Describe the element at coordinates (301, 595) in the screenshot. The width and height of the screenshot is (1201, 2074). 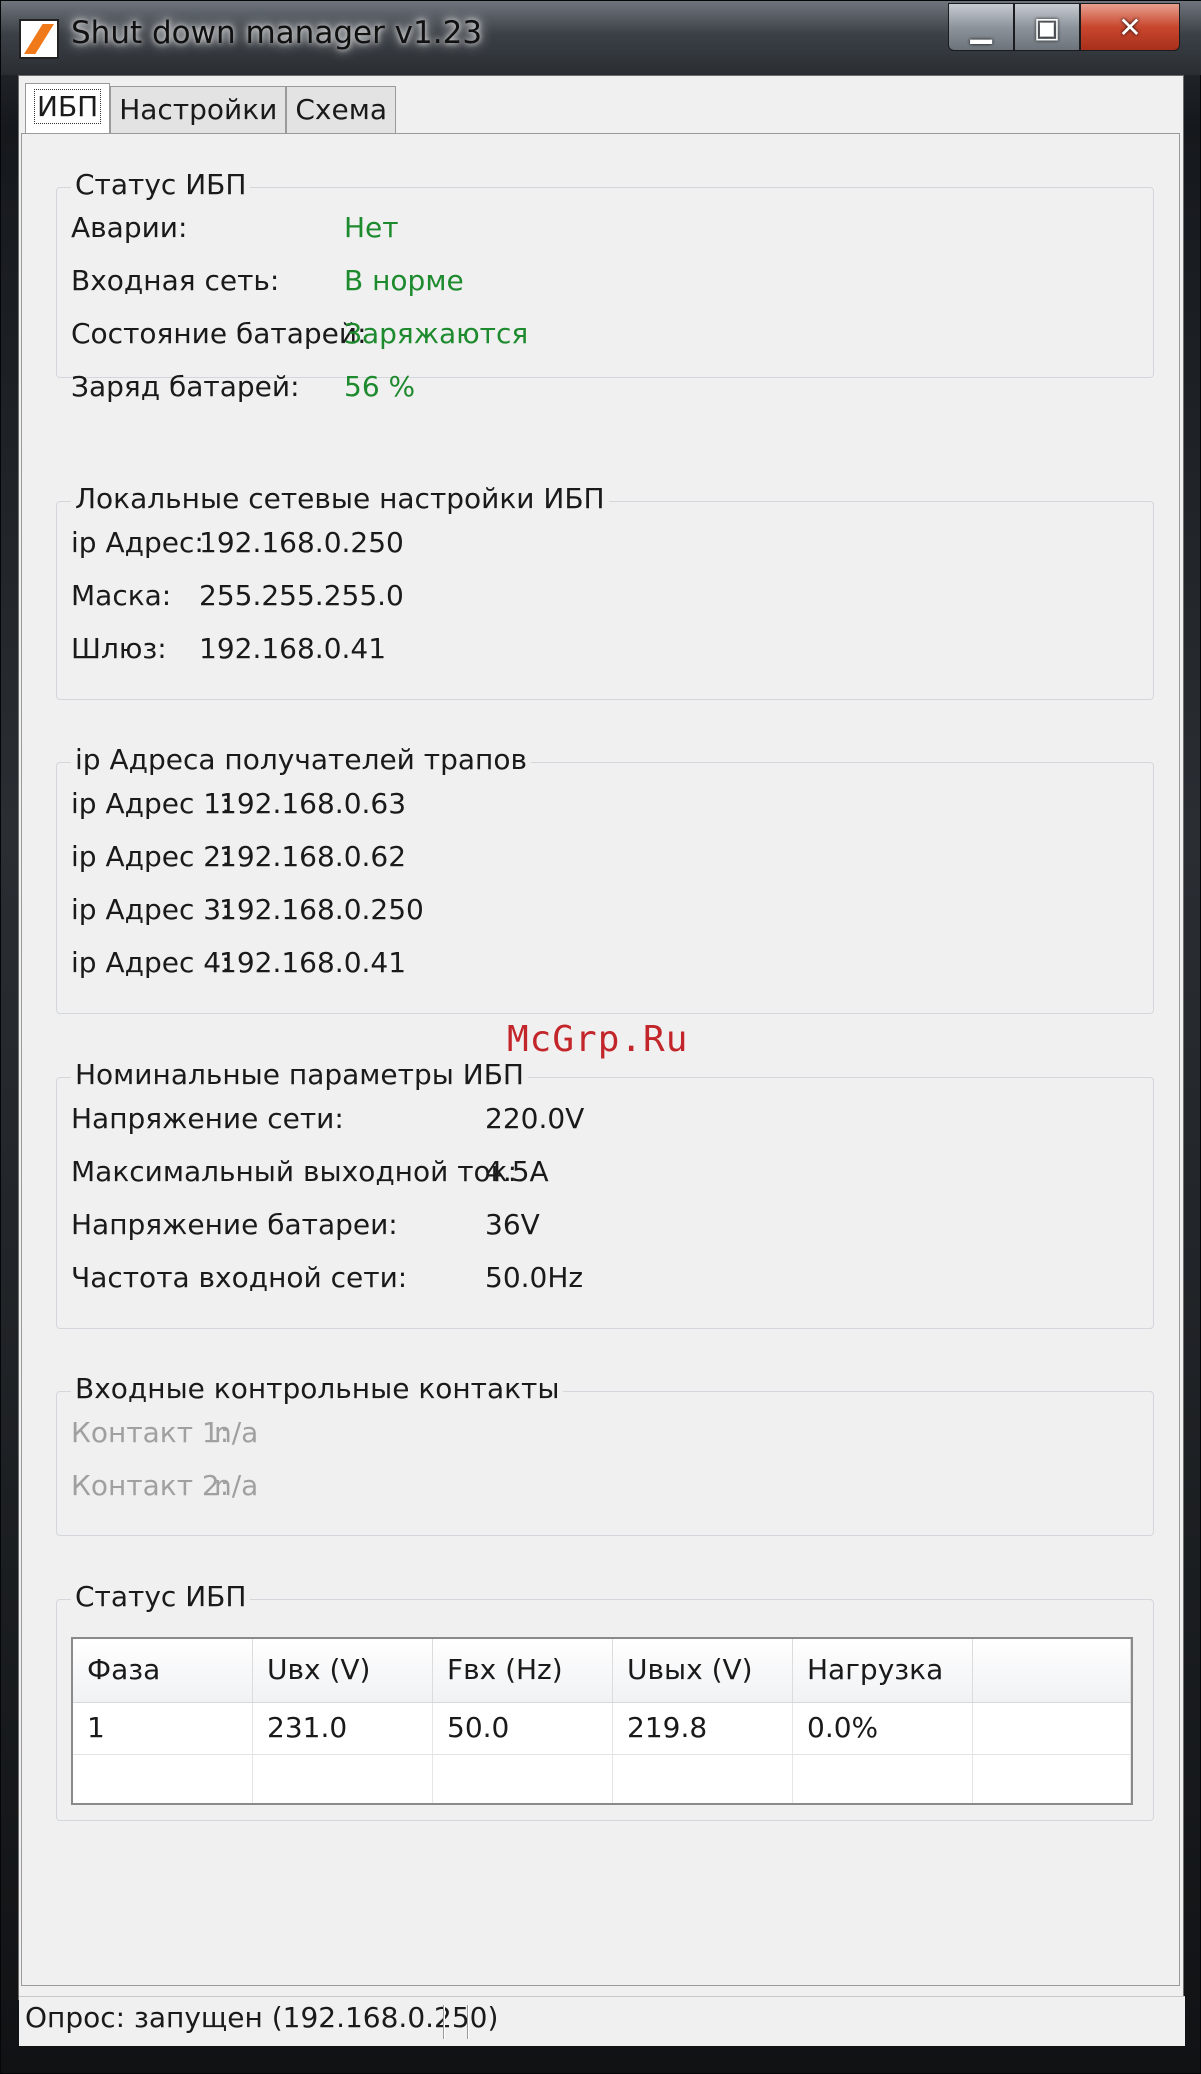
I see `row-value: 255.255.255.0` at that location.